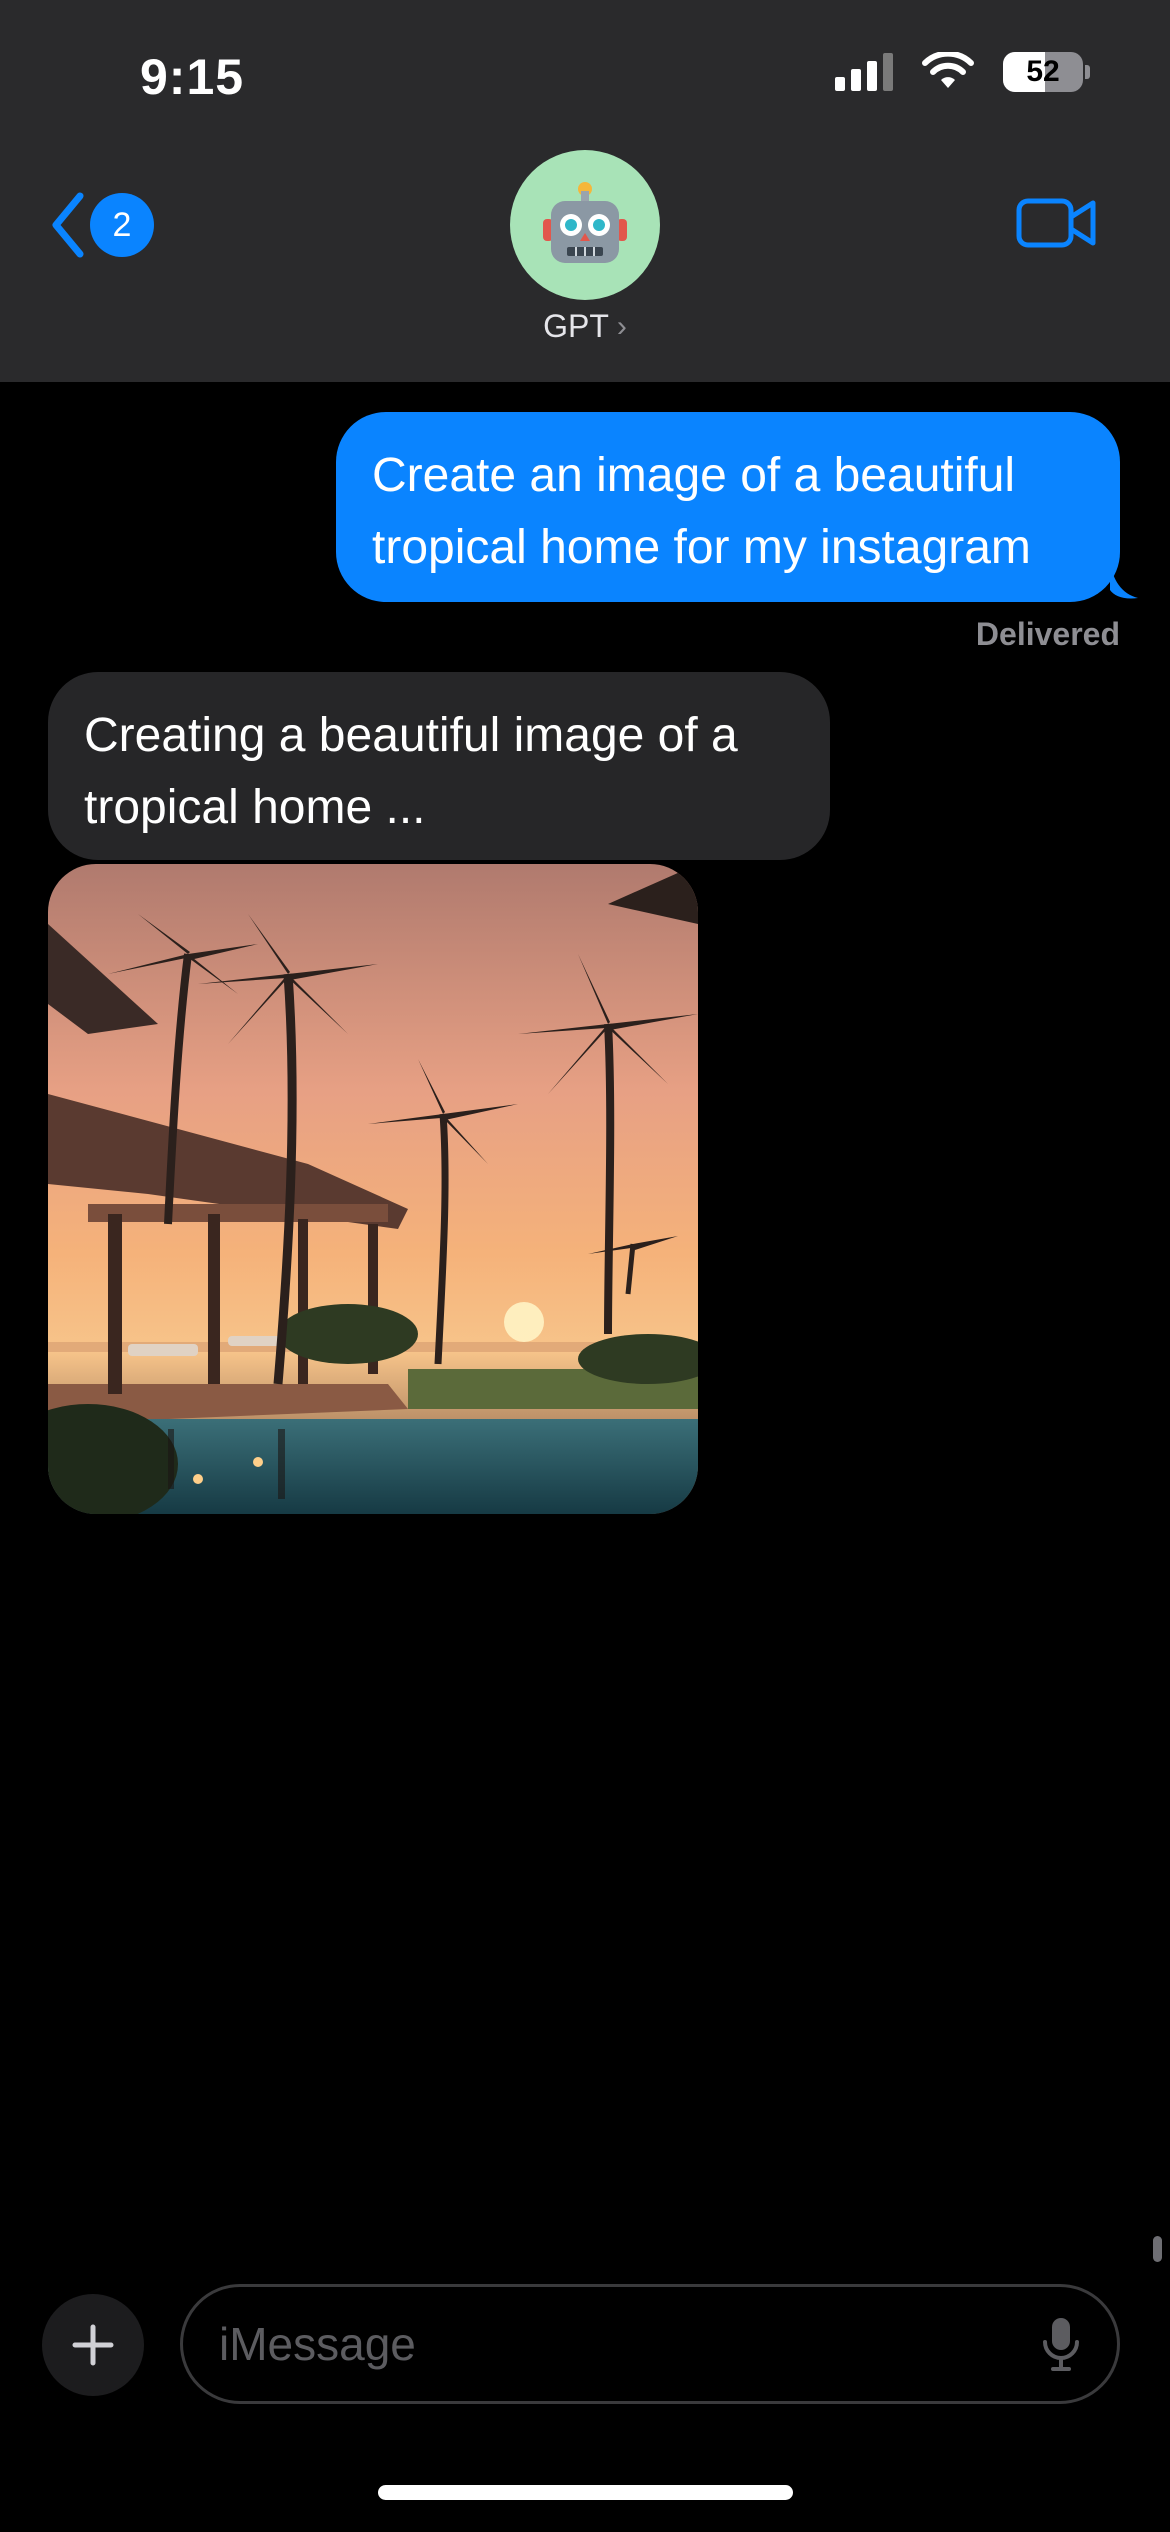  I want to click on plus-icon, so click(93, 2345).